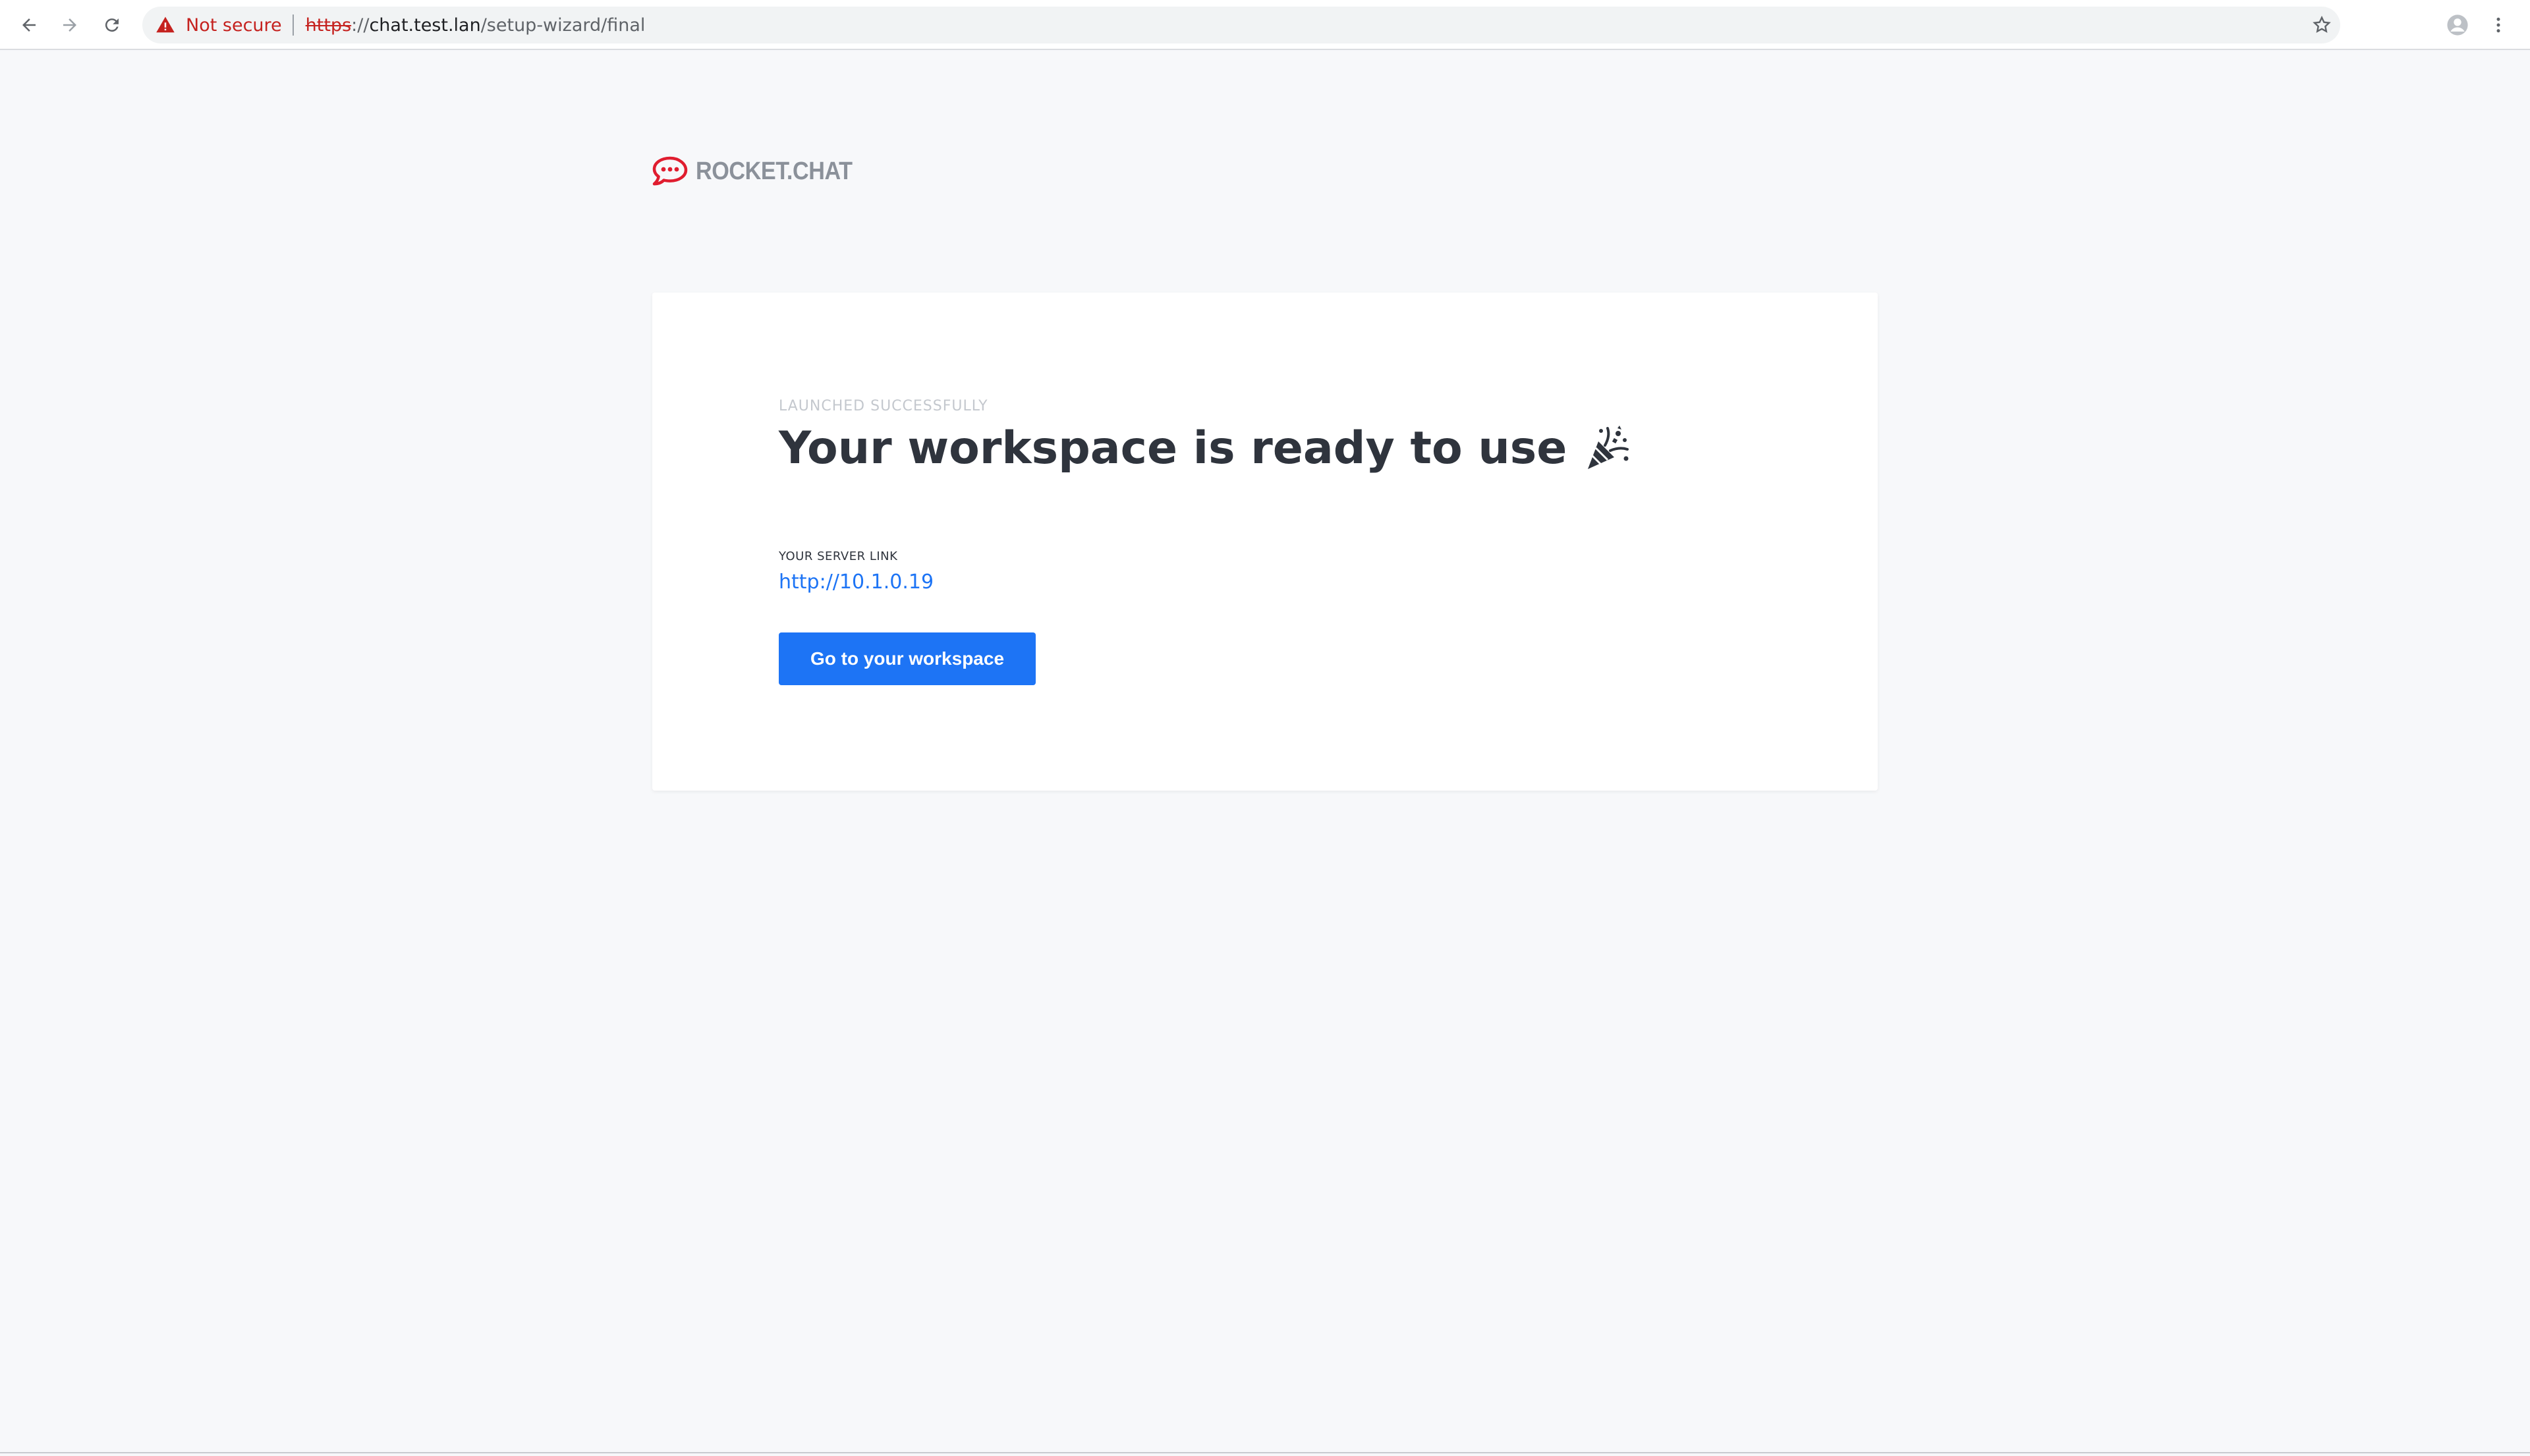 The image size is (2530, 1456). I want to click on omnibox-divider, so click(293, 25).